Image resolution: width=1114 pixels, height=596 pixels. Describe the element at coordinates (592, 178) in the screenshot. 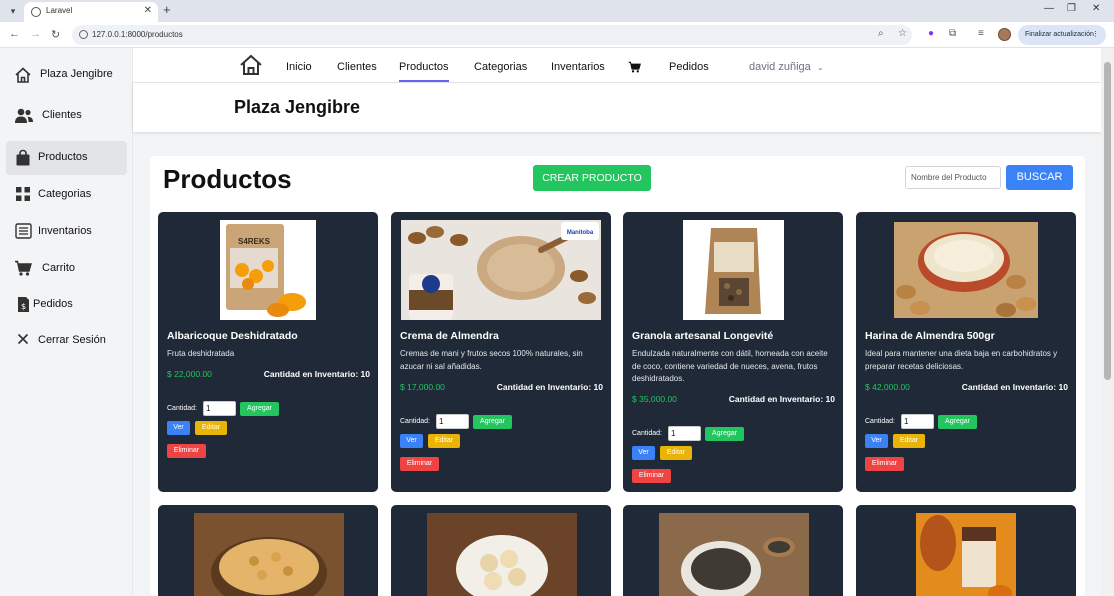

I see `create-product-button: CREAR PRODUCTO` at that location.